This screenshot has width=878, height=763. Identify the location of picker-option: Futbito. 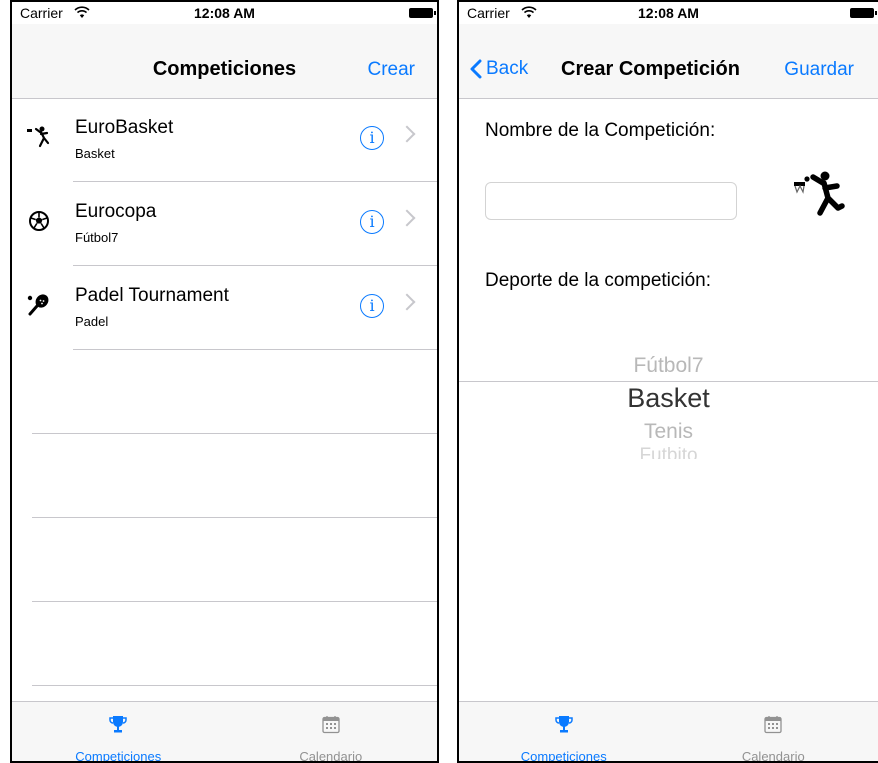
(668, 453).